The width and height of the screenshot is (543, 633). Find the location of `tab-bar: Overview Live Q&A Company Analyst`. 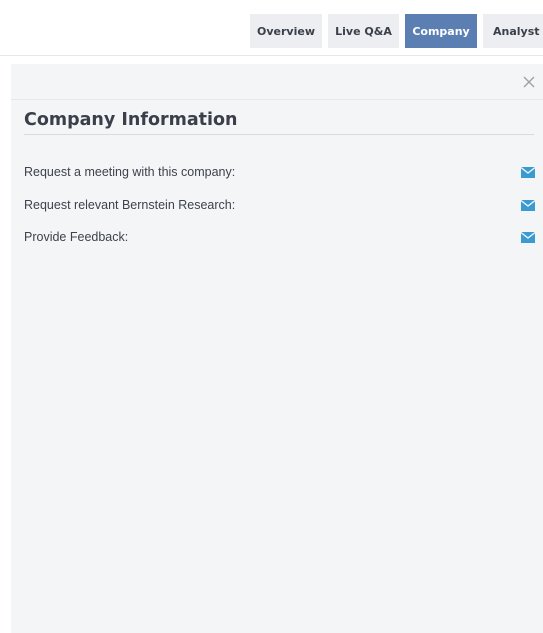

tab-bar: Overview Live Q&A Company Analyst is located at coordinates (396, 31).